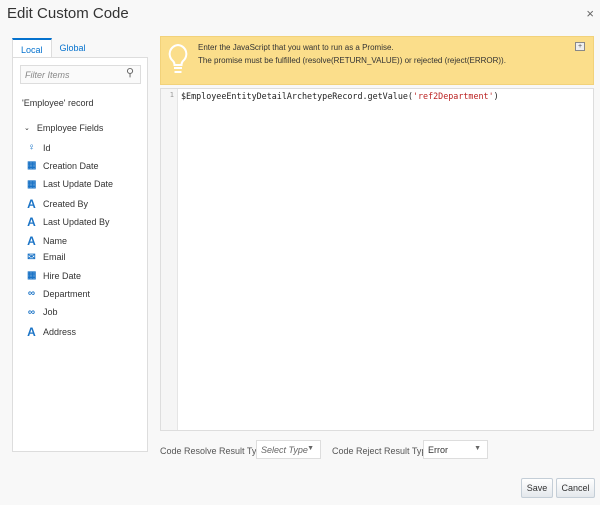  What do you see at coordinates (58, 103) in the screenshot?
I see `record-label: 'Employee' record` at bounding box center [58, 103].